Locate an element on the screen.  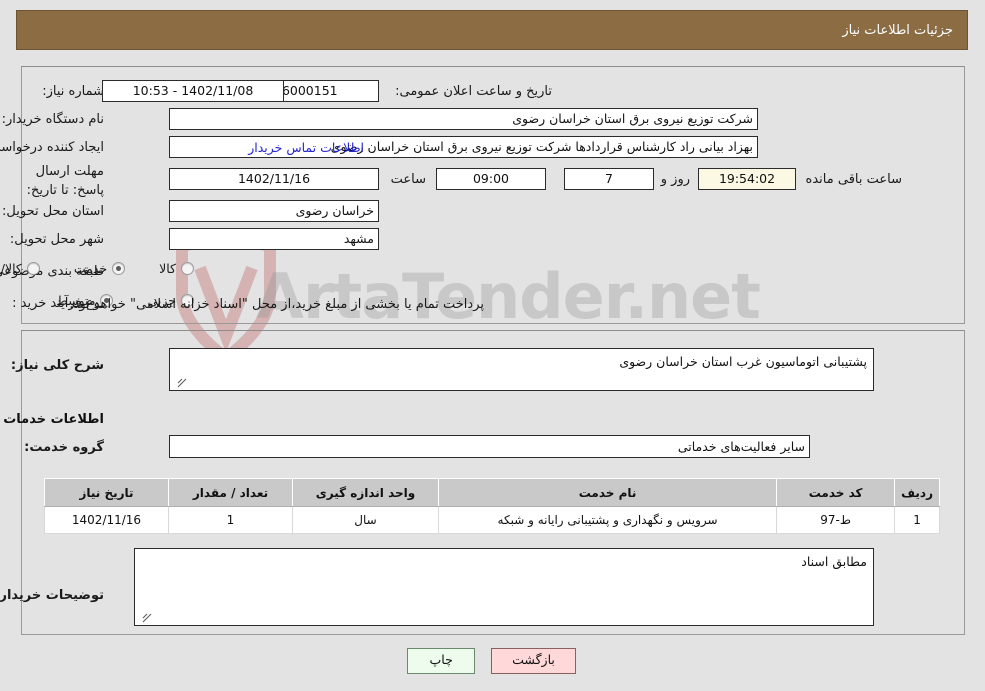
category-option-label: خدمت is located at coordinates (91, 268).